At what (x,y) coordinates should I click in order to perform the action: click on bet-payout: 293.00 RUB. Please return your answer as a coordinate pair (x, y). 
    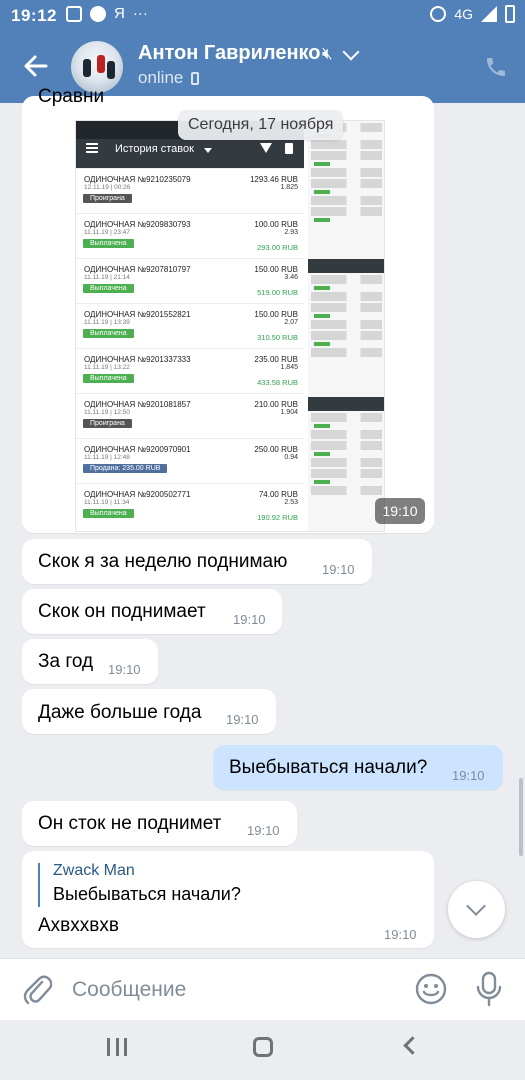
    Looking at the image, I should click on (277, 247).